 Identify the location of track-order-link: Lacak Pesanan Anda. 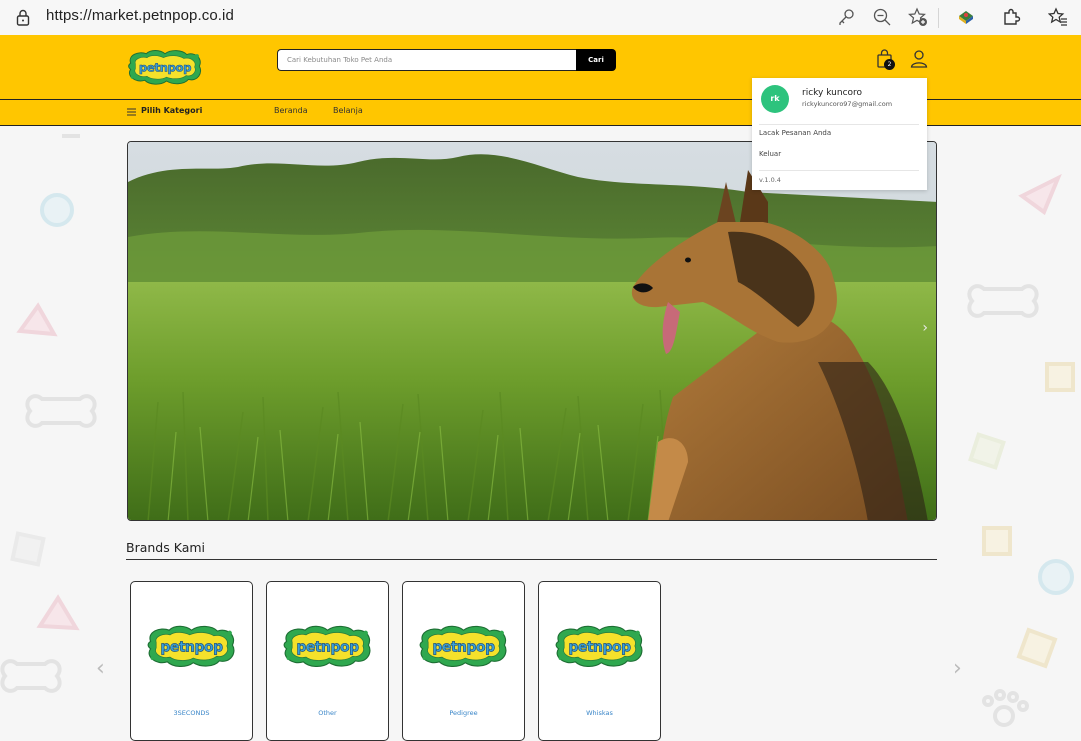
(795, 133).